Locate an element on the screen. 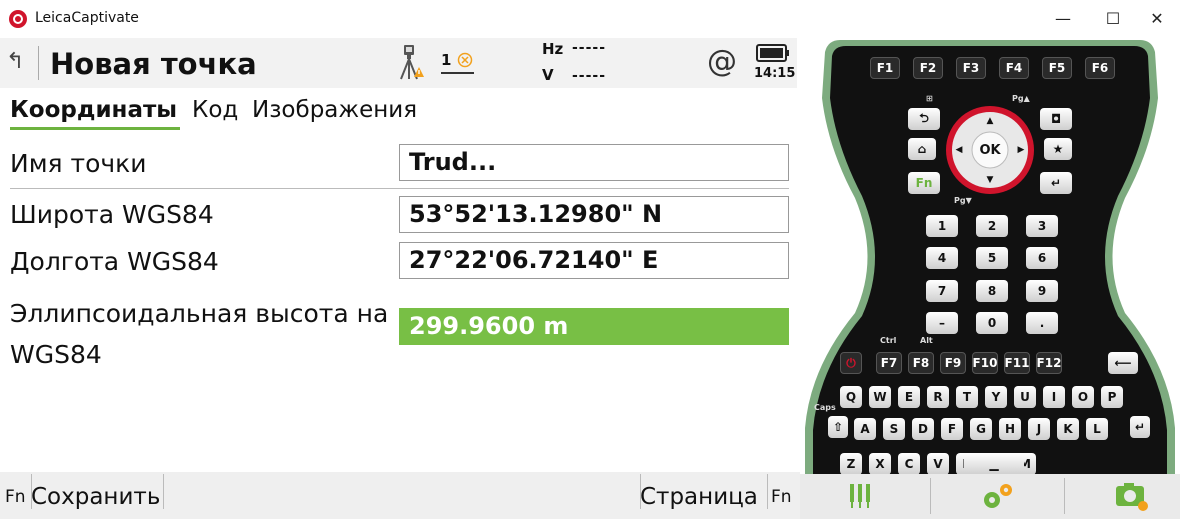  close-button: ✕ is located at coordinates (1157, 18).